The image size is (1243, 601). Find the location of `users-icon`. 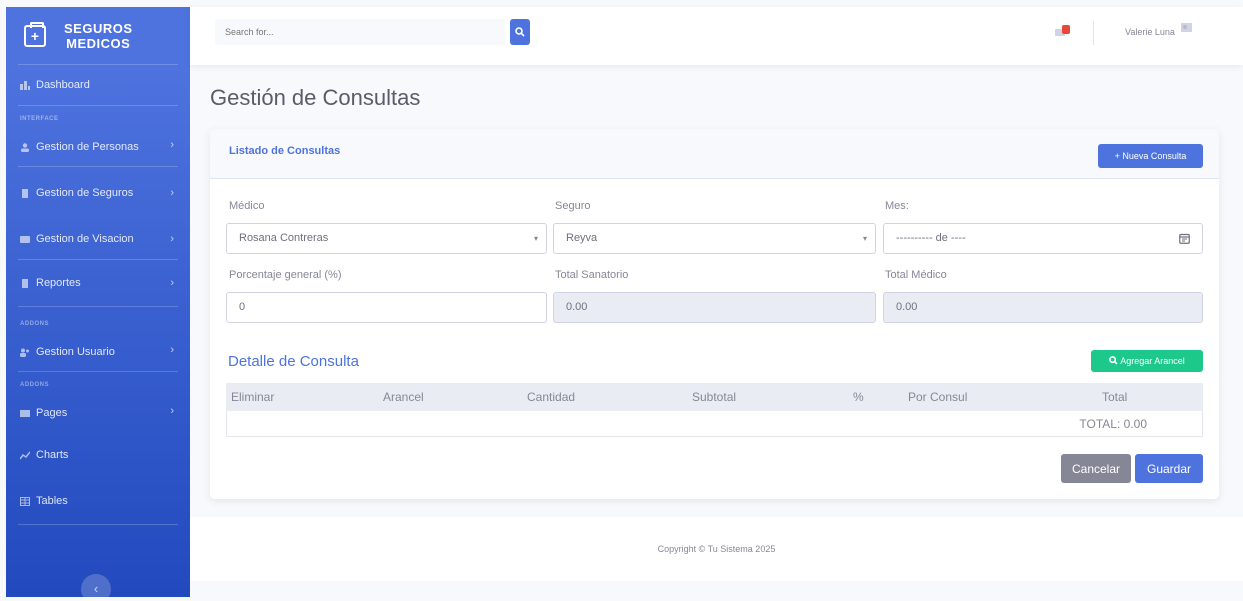

users-icon is located at coordinates (24, 352).